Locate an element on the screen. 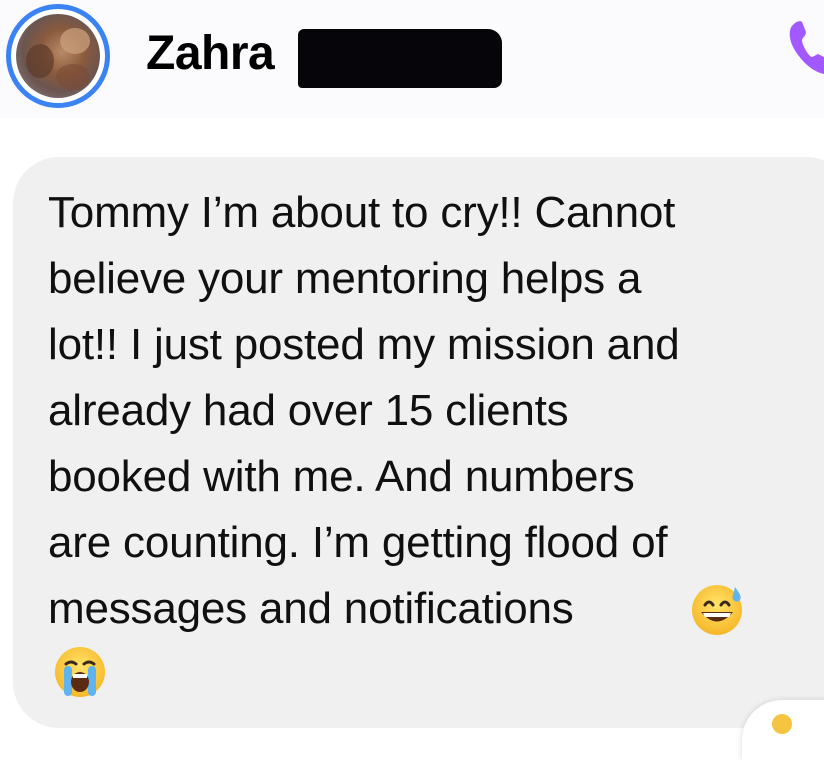 This screenshot has width=824, height=760. grinning-face-with-sweat-icon is located at coordinates (717, 610).